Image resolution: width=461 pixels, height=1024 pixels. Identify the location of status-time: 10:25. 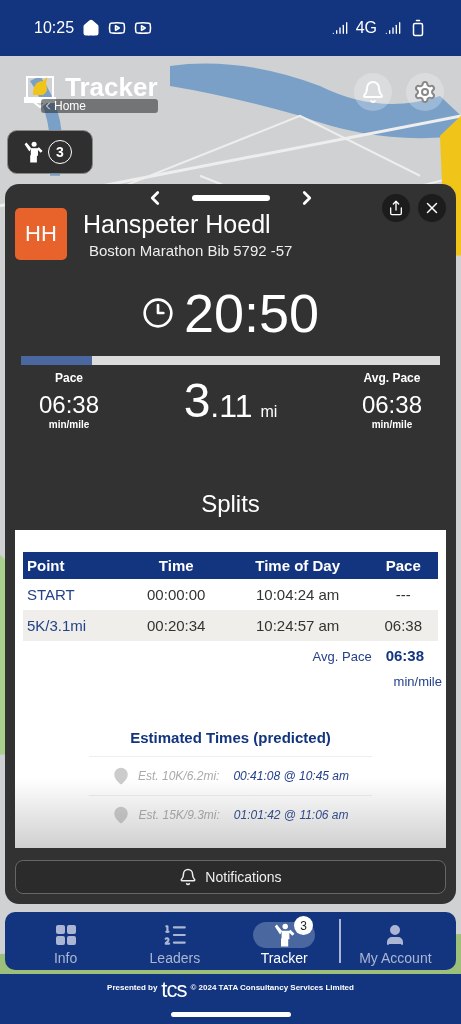
(54, 28).